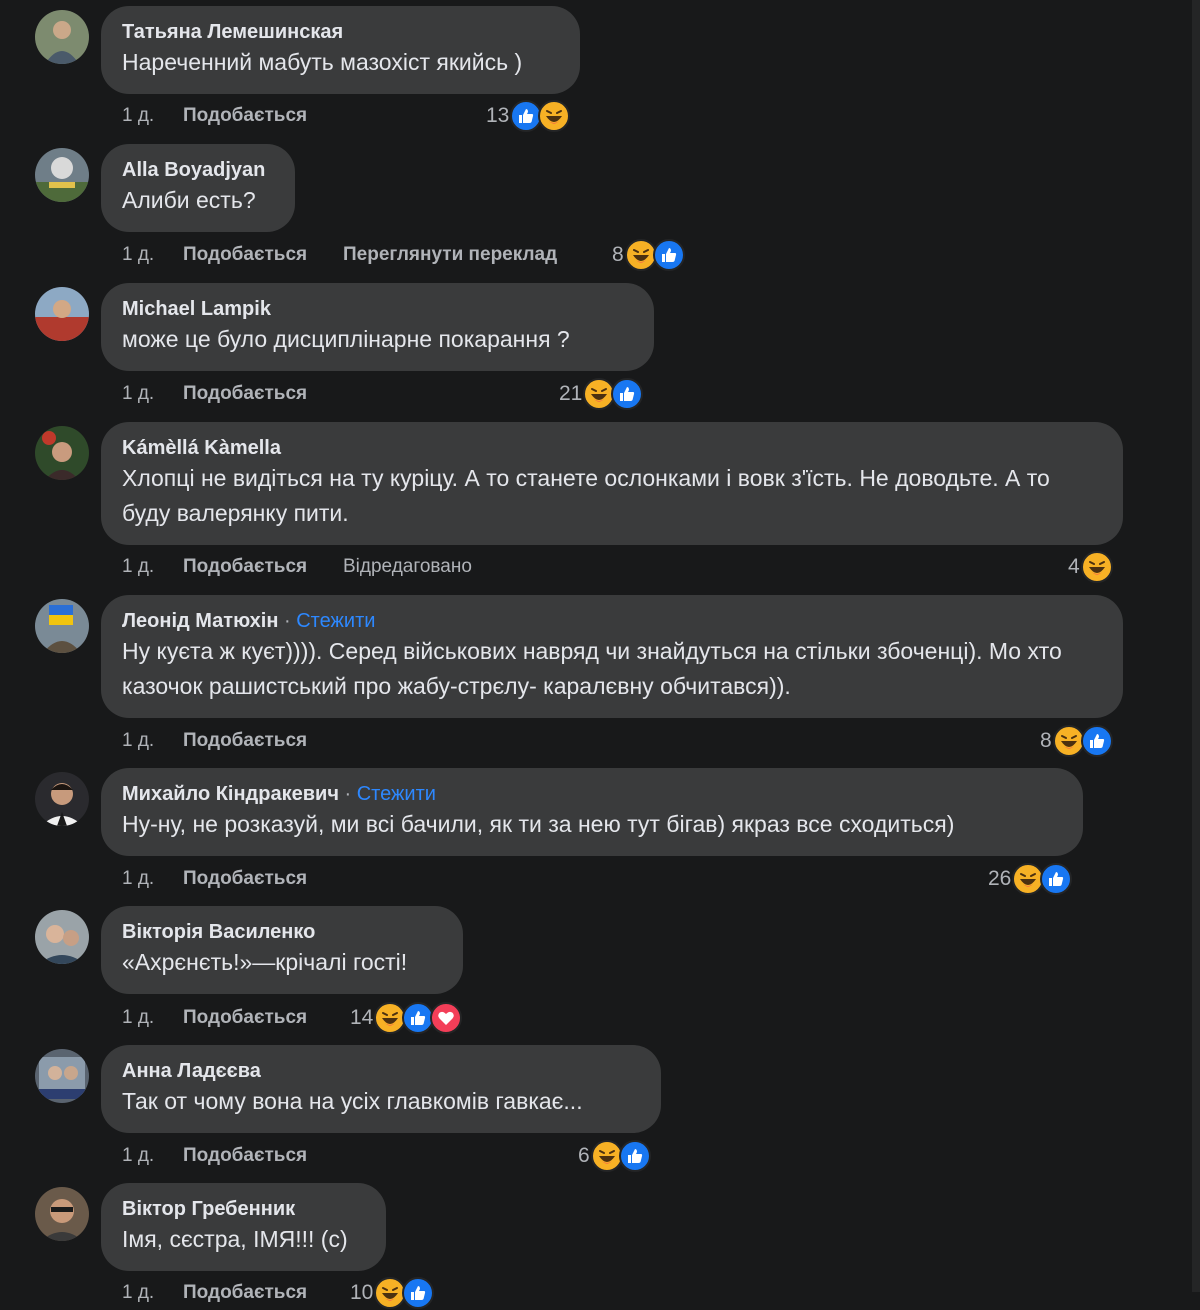 The width and height of the screenshot is (1200, 1310). I want to click on reactions: 13, so click(528, 116).